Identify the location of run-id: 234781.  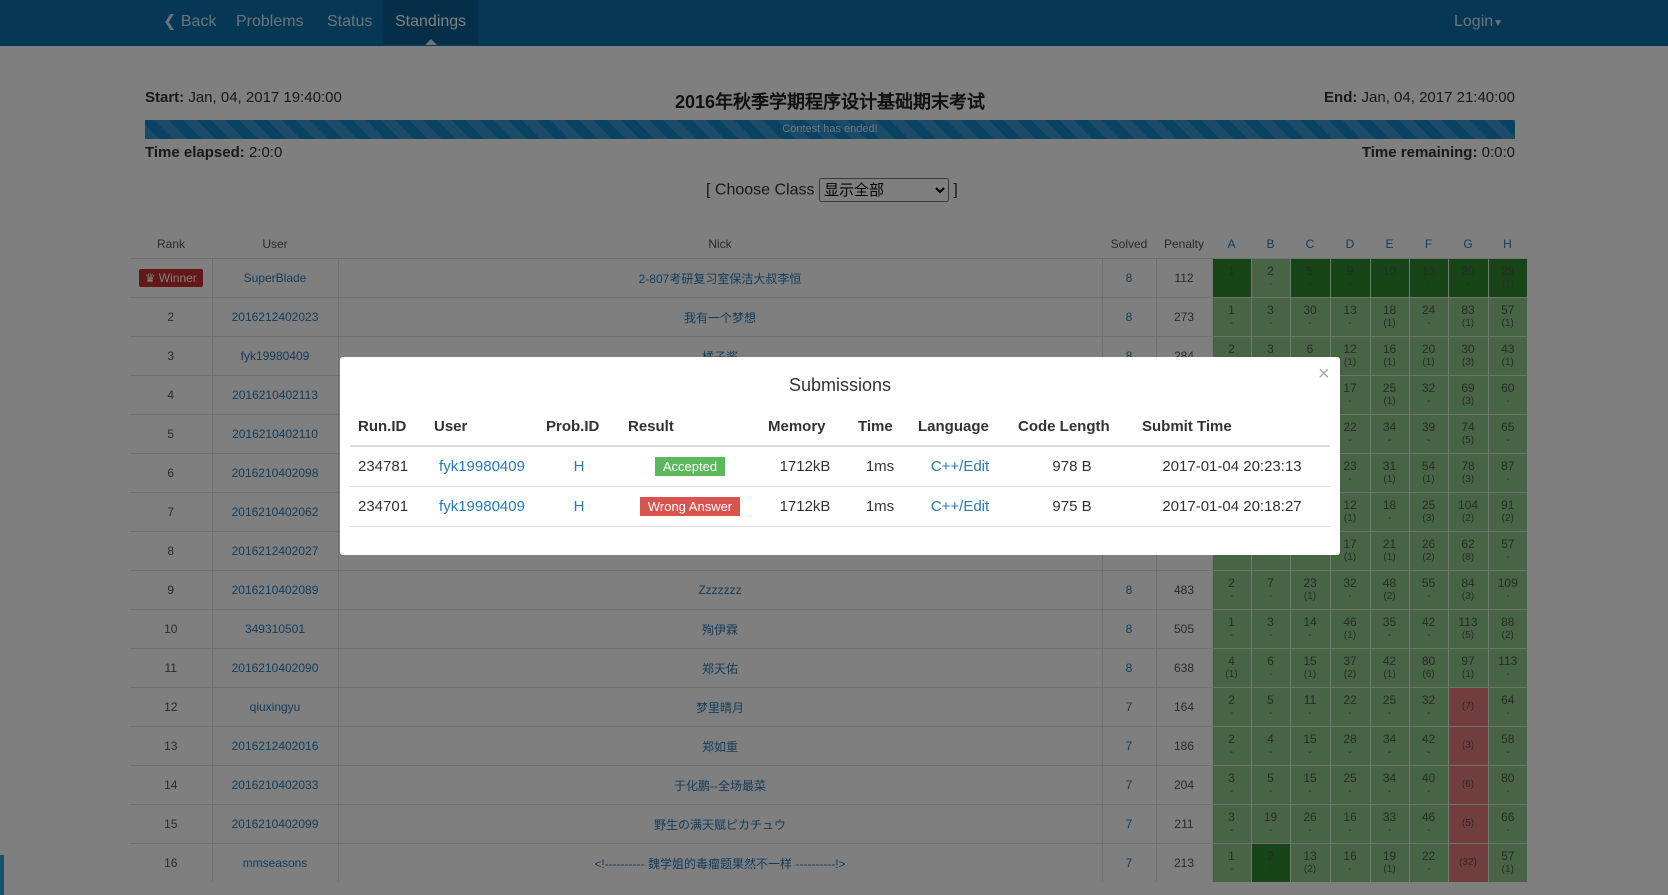
(388, 466).